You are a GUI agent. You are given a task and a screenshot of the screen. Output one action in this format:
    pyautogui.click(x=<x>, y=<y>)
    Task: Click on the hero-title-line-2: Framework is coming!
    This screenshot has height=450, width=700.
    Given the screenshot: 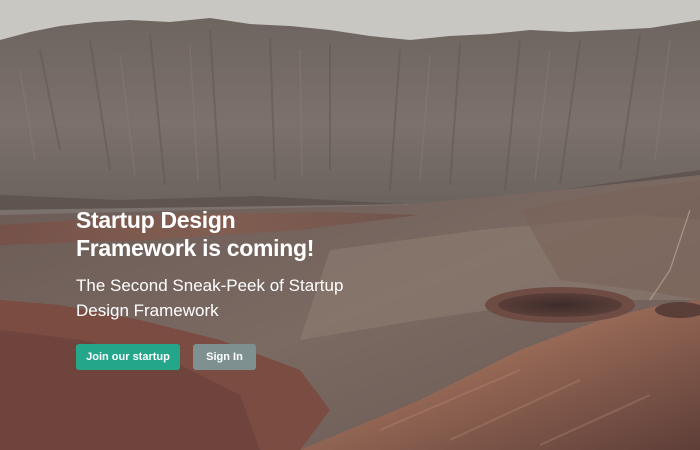 What is the action you would take?
    pyautogui.click(x=195, y=248)
    